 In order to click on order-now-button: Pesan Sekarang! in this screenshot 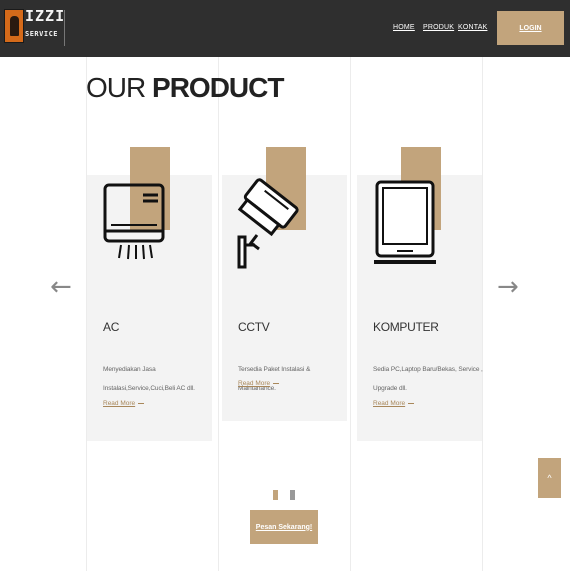, I will do `click(284, 527)`.